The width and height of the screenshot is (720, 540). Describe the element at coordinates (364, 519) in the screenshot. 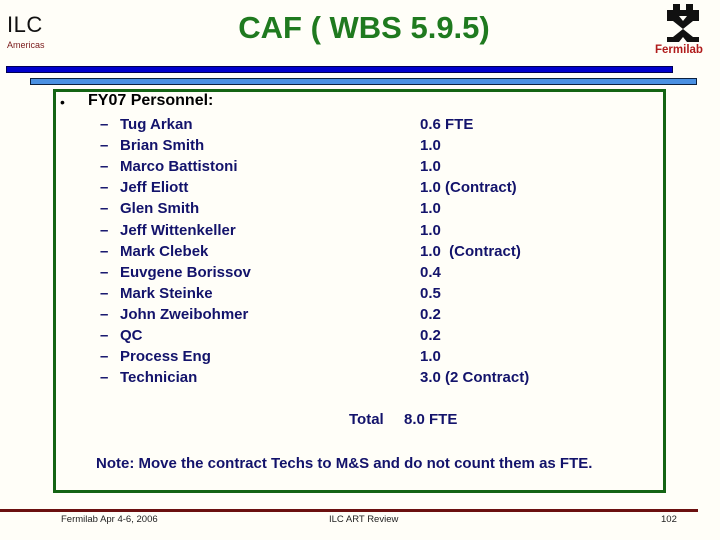

I see `footer-center: ILC ART Review` at that location.